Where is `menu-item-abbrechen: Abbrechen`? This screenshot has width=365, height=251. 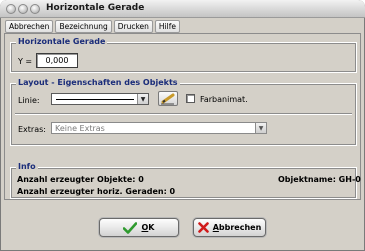 menu-item-abbrechen: Abbrechen is located at coordinates (29, 26).